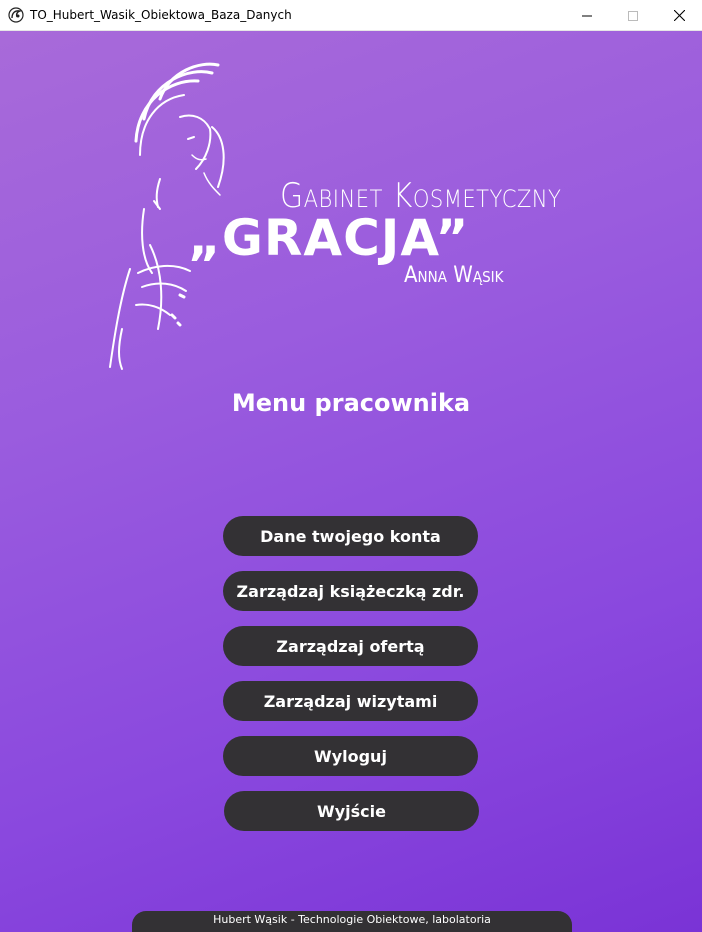 The image size is (702, 932). I want to click on exit-button: Wyjście, so click(351, 811).